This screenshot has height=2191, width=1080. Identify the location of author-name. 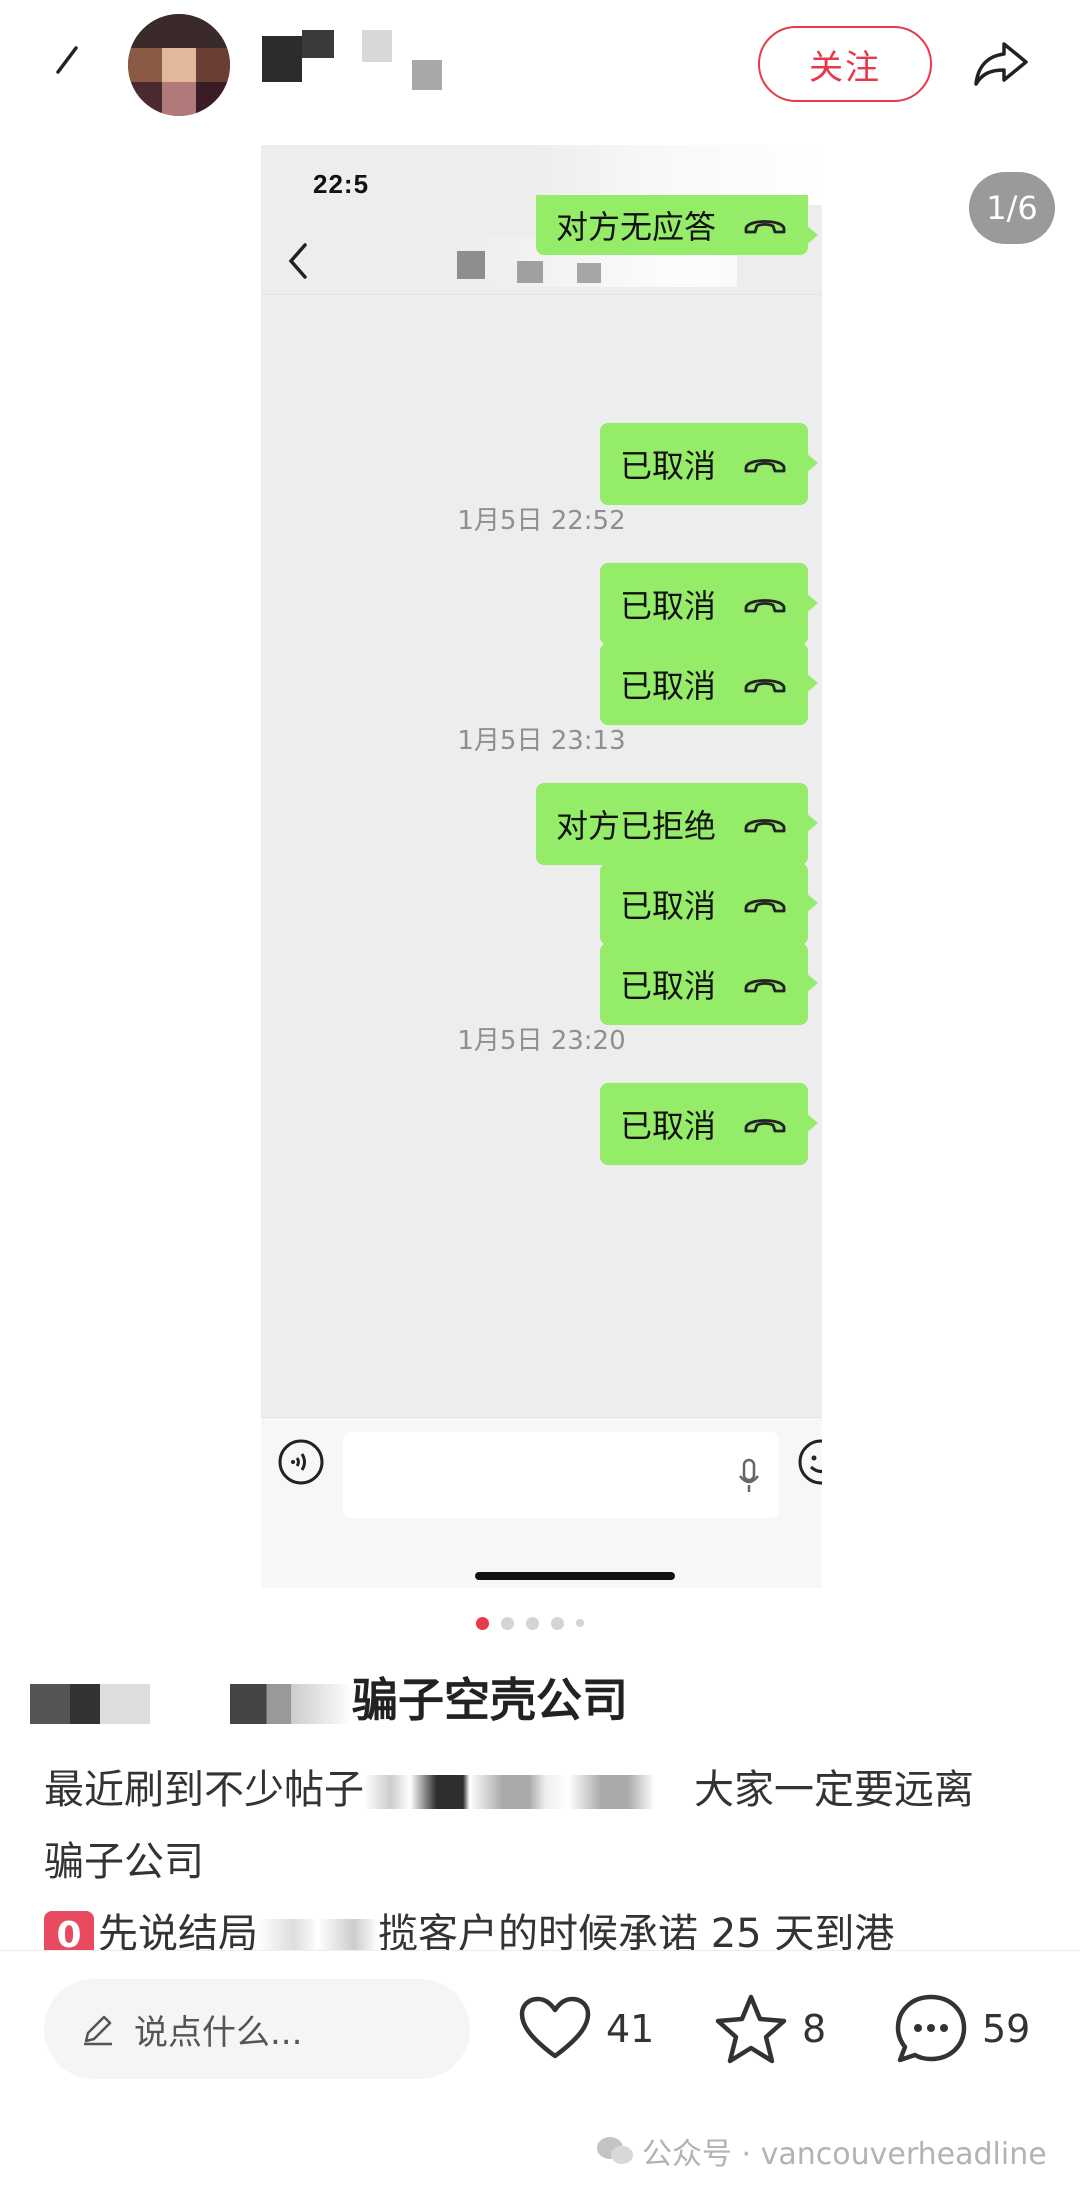
(362, 62).